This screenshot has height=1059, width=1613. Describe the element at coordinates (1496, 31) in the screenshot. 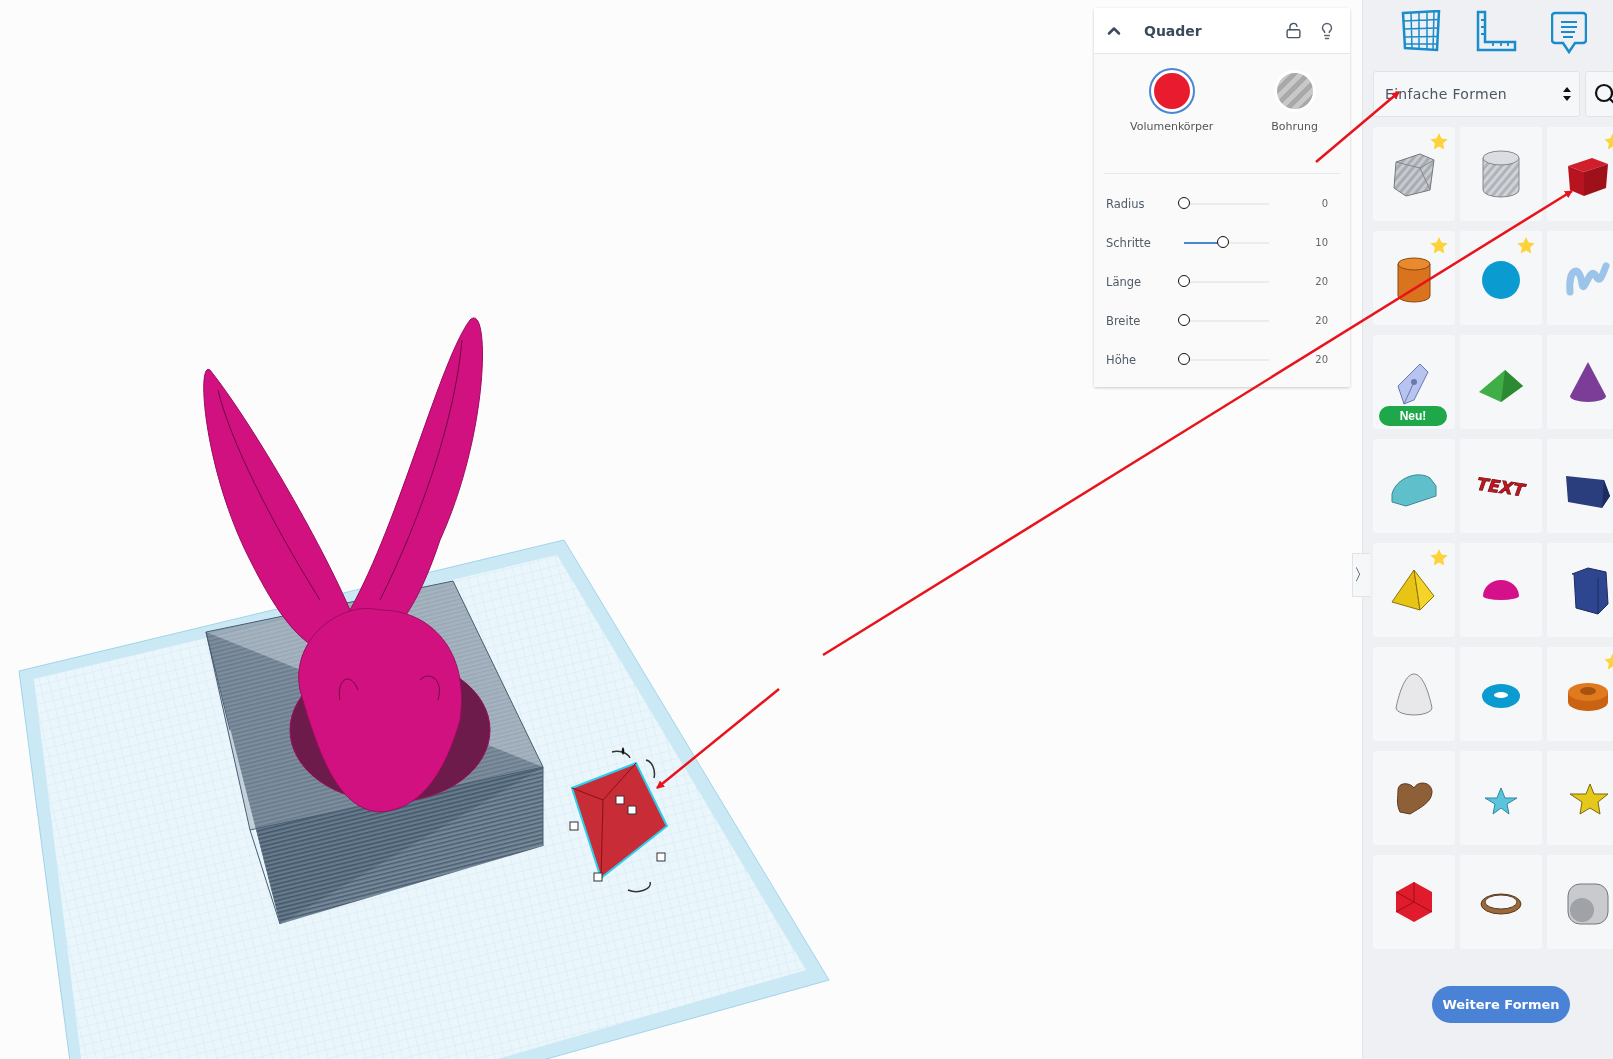

I see `ruler-icon` at that location.